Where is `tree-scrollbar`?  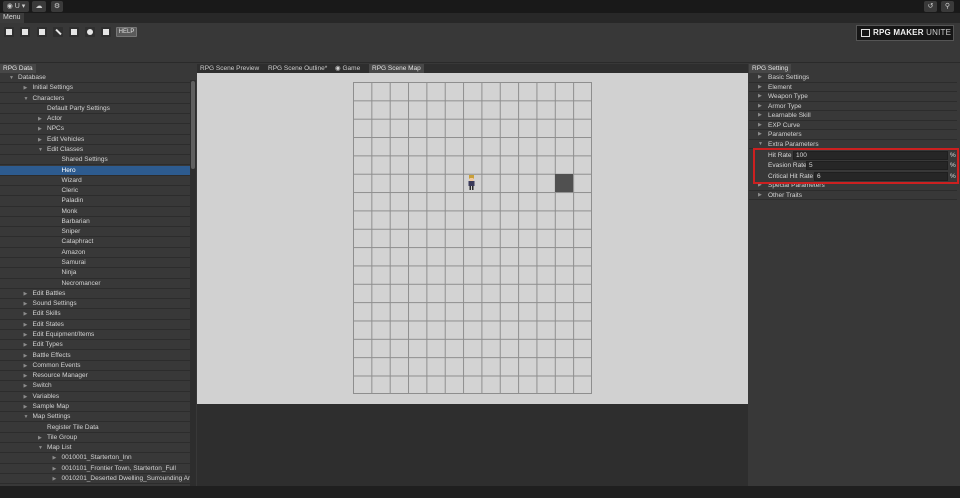
tree-scrollbar is located at coordinates (193, 283).